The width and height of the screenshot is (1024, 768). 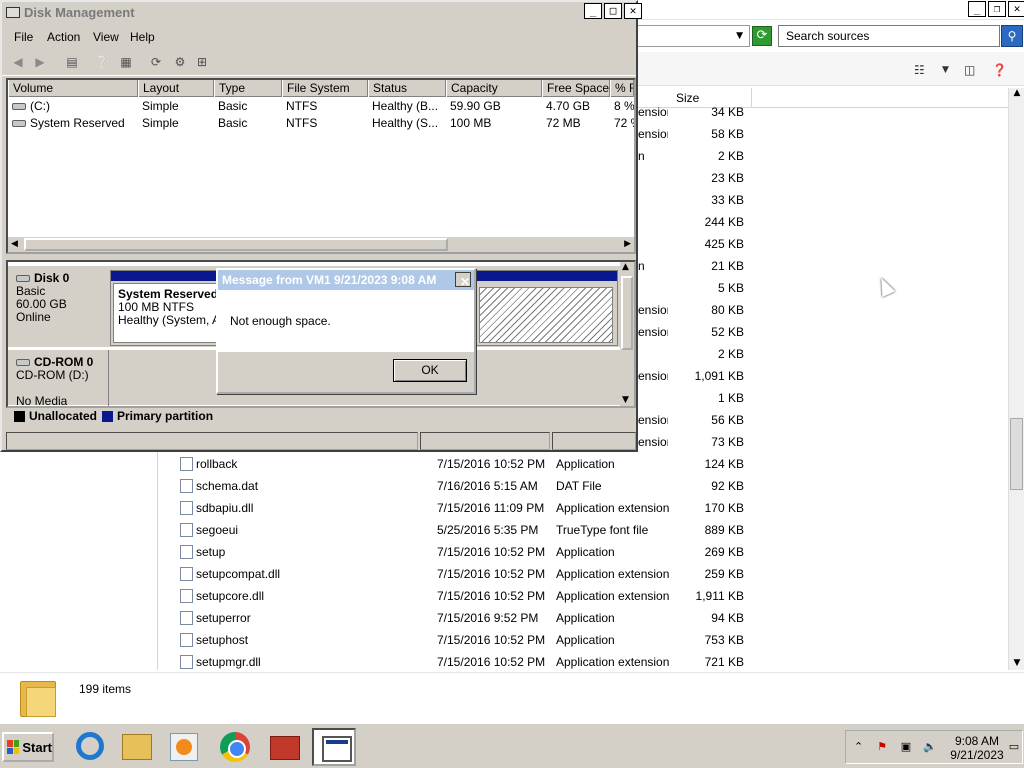 What do you see at coordinates (407, 88) in the screenshot?
I see `column-status: Status` at bounding box center [407, 88].